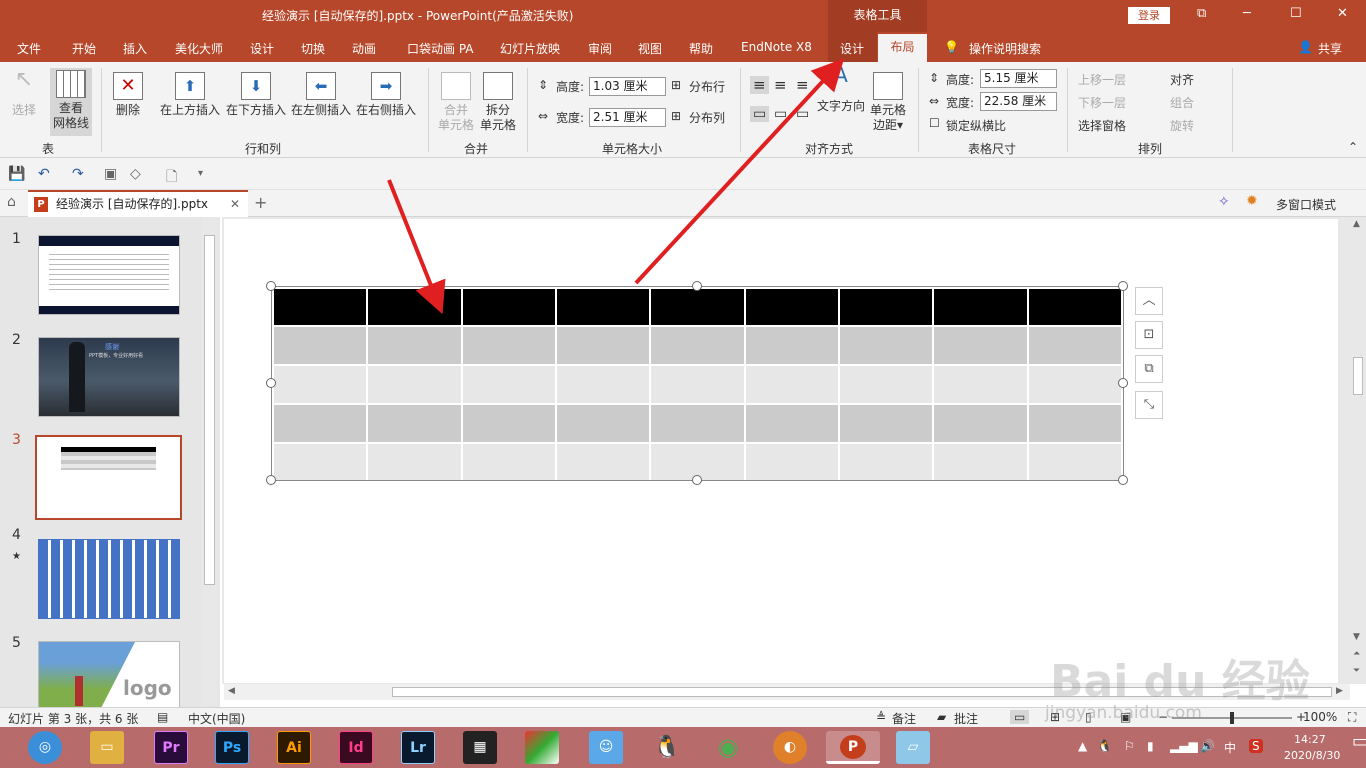 This screenshot has height=768, width=1366. What do you see at coordinates (456, 102) in the screenshot?
I see `merge-cells-button: 合并 单元格` at bounding box center [456, 102].